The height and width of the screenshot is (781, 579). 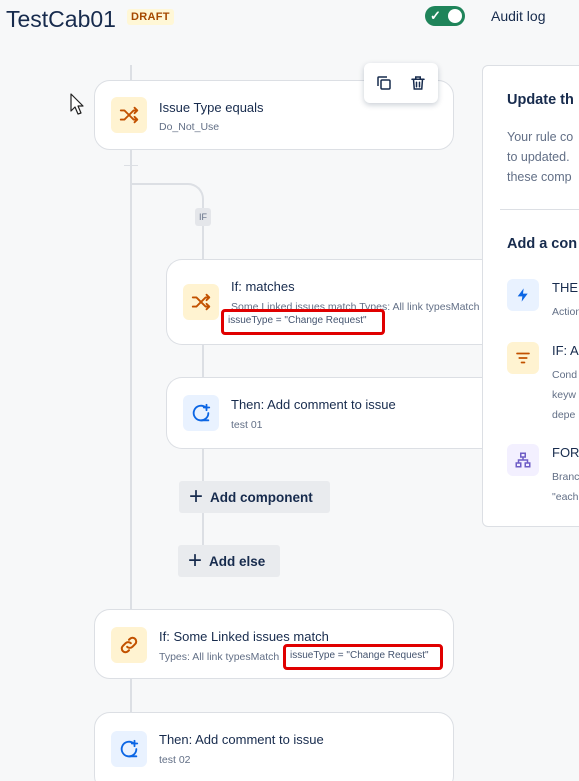 I want to click on card-subtitle: test 02, so click(x=175, y=760).